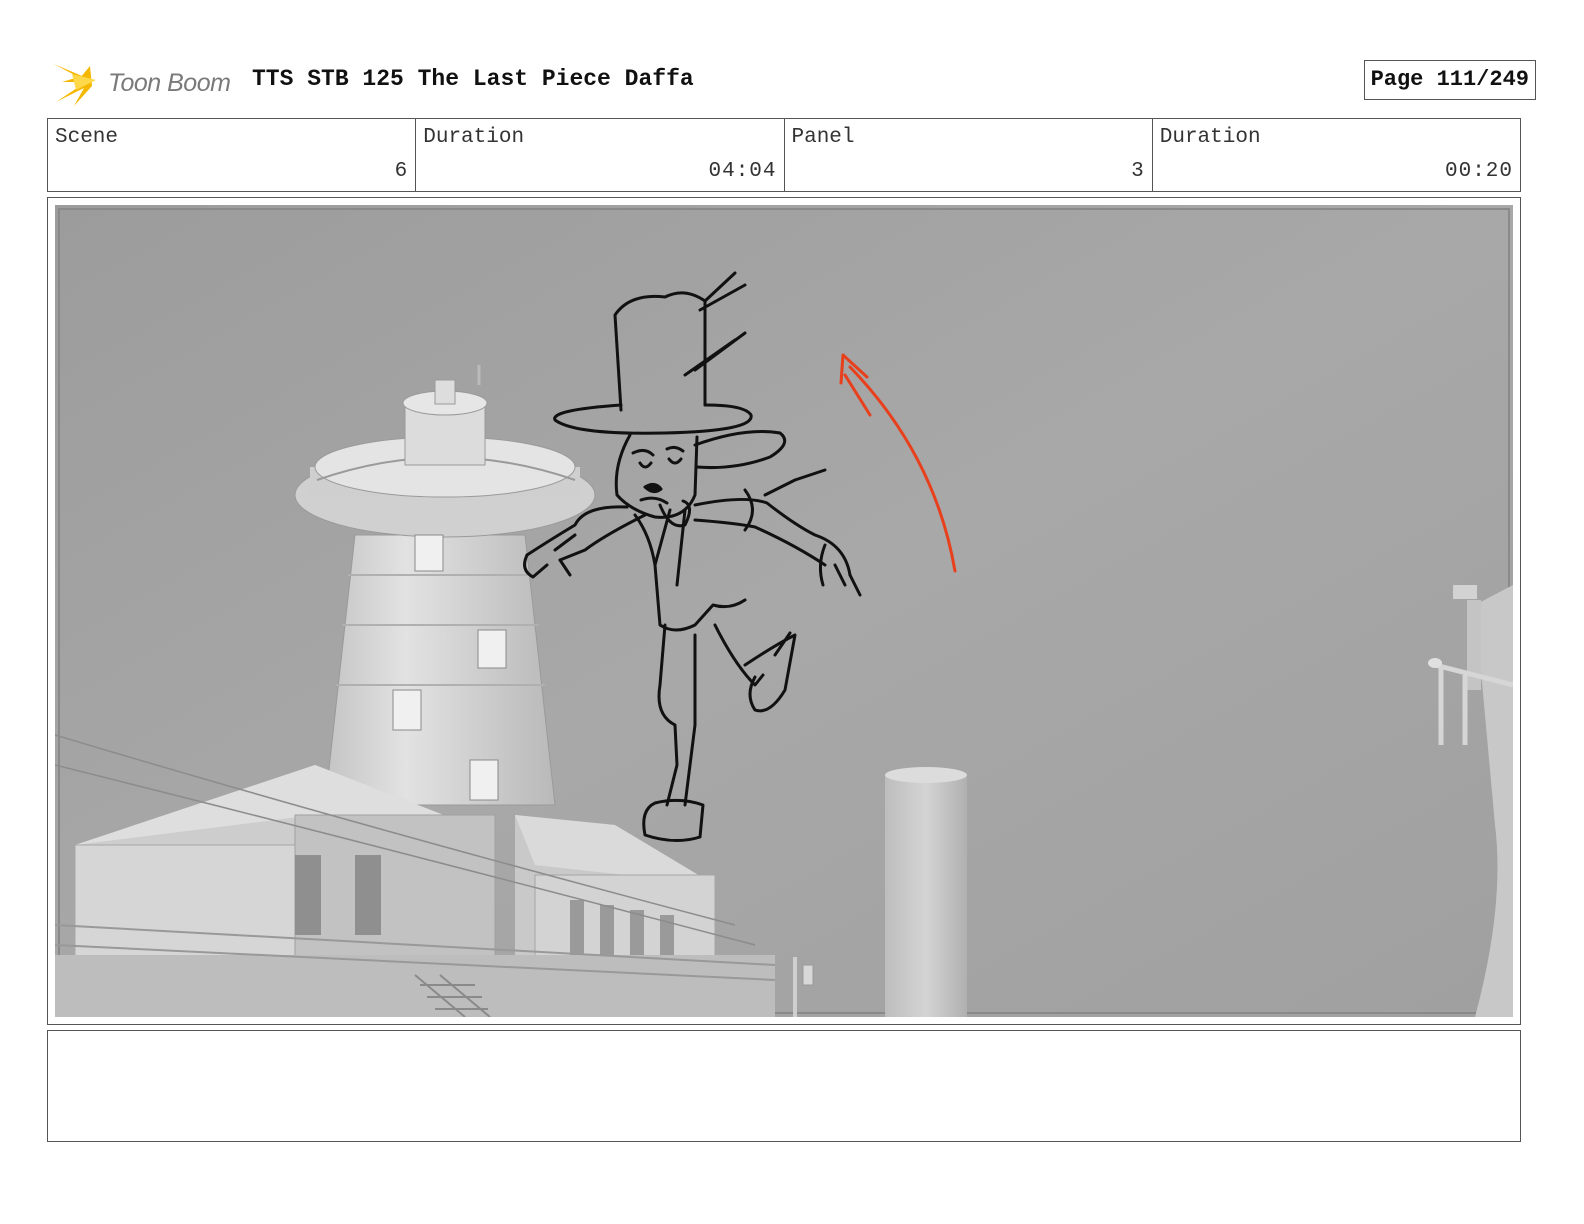 The image size is (1584, 1224). I want to click on chimney, so click(926, 892).